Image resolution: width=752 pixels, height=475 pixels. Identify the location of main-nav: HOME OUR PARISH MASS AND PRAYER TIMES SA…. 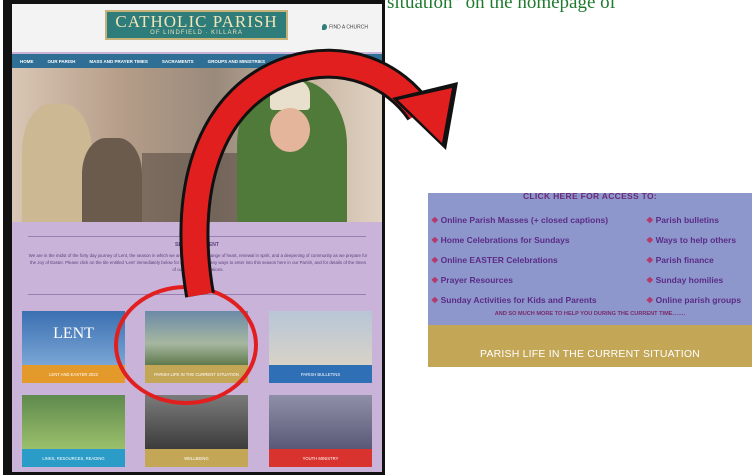
(197, 61).